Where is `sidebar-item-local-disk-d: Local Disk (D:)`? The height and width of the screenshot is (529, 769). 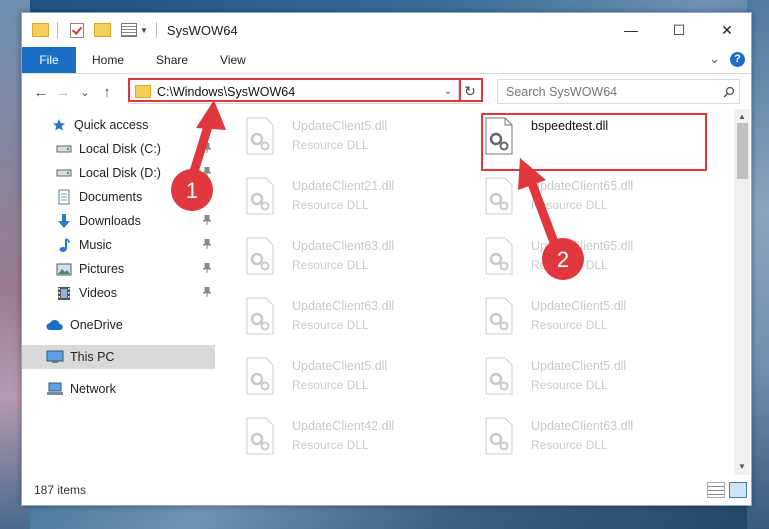 sidebar-item-local-disk-d: Local Disk (D:) is located at coordinates (118, 173).